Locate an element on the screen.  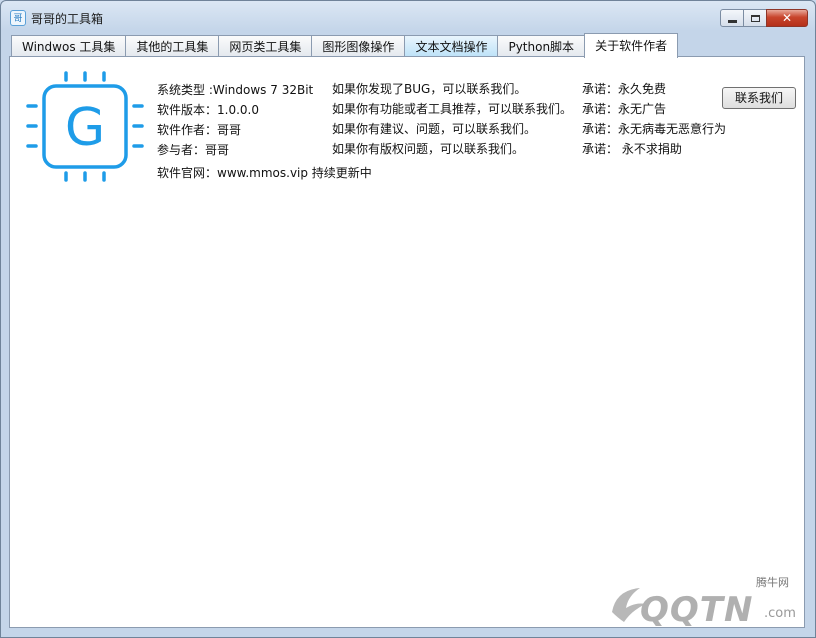
contact-us-button: 联系我们 is located at coordinates (759, 98).